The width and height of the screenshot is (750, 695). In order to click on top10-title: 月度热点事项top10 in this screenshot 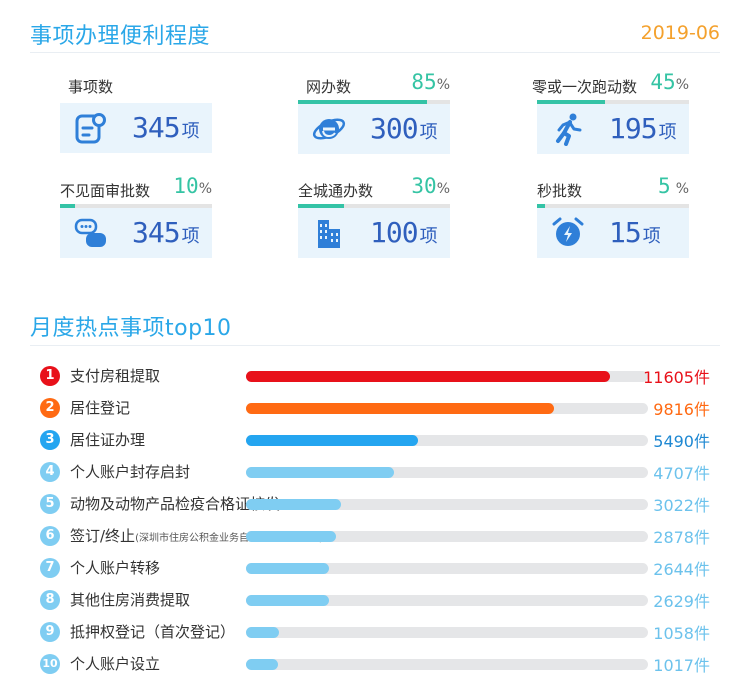, I will do `click(131, 328)`.